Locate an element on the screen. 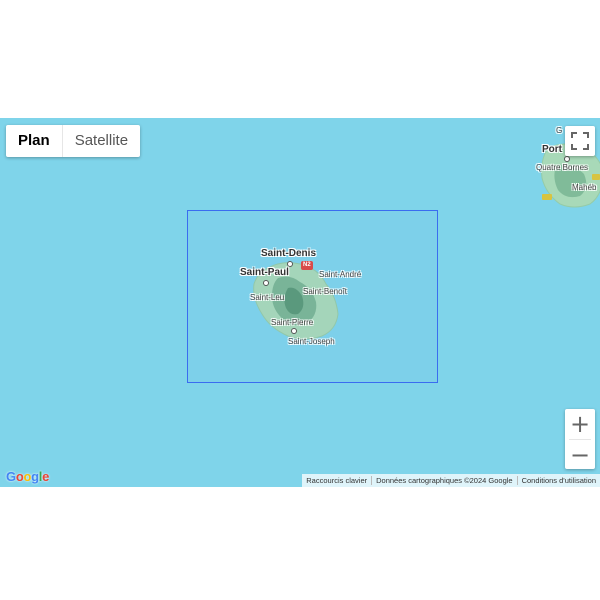  zoom-in-button: + is located at coordinates (580, 424).